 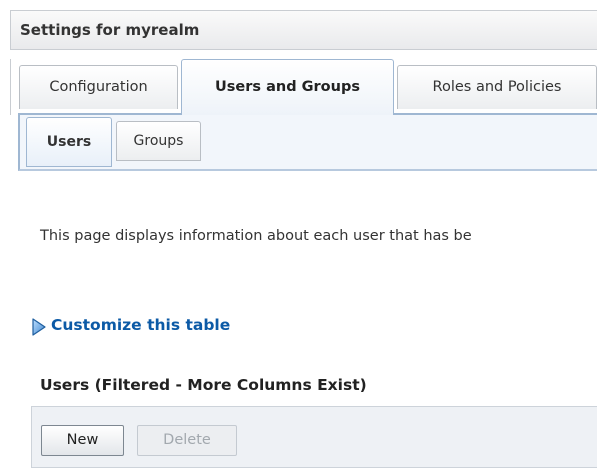 What do you see at coordinates (314, 437) in the screenshot?
I see `table-toolbar: New Delete` at bounding box center [314, 437].